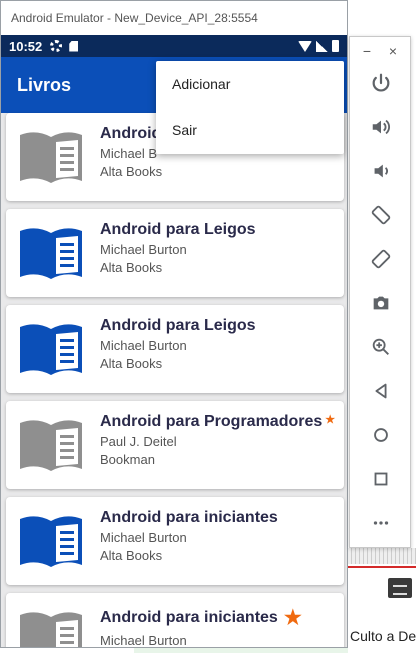 The height and width of the screenshot is (653, 416). I want to click on power-icon, so click(381, 83).